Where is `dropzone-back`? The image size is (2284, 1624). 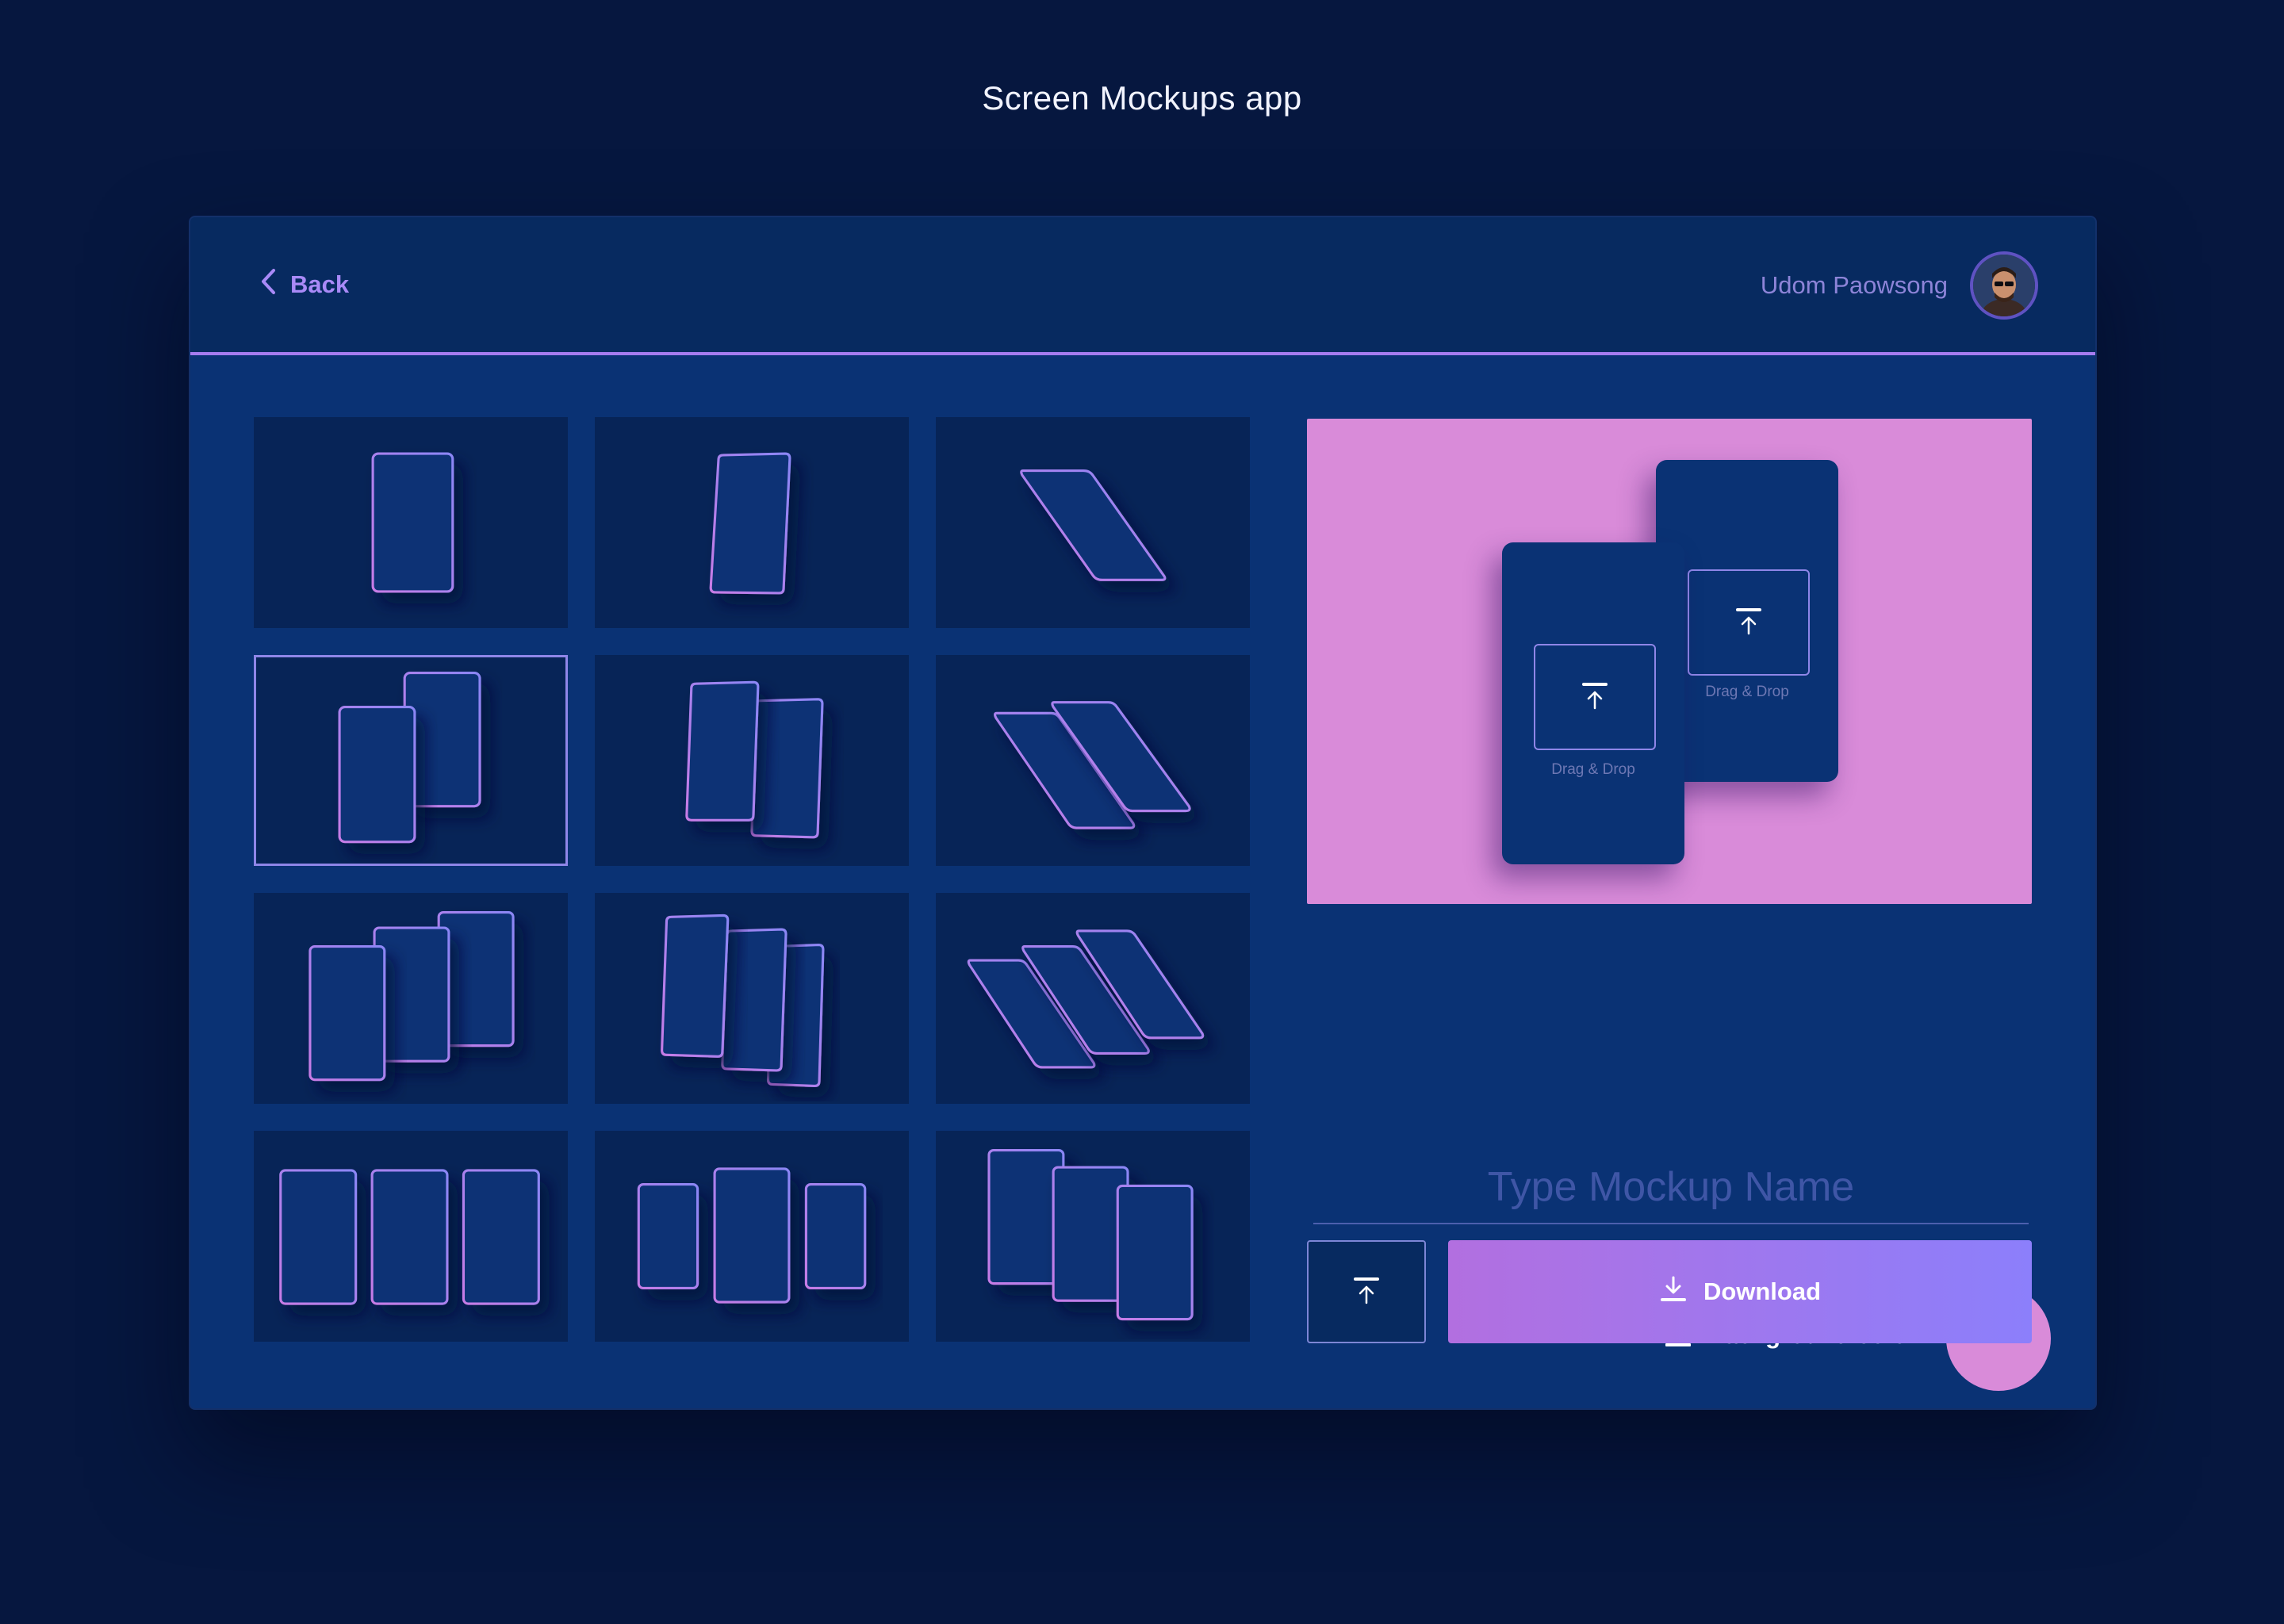 dropzone-back is located at coordinates (1749, 622).